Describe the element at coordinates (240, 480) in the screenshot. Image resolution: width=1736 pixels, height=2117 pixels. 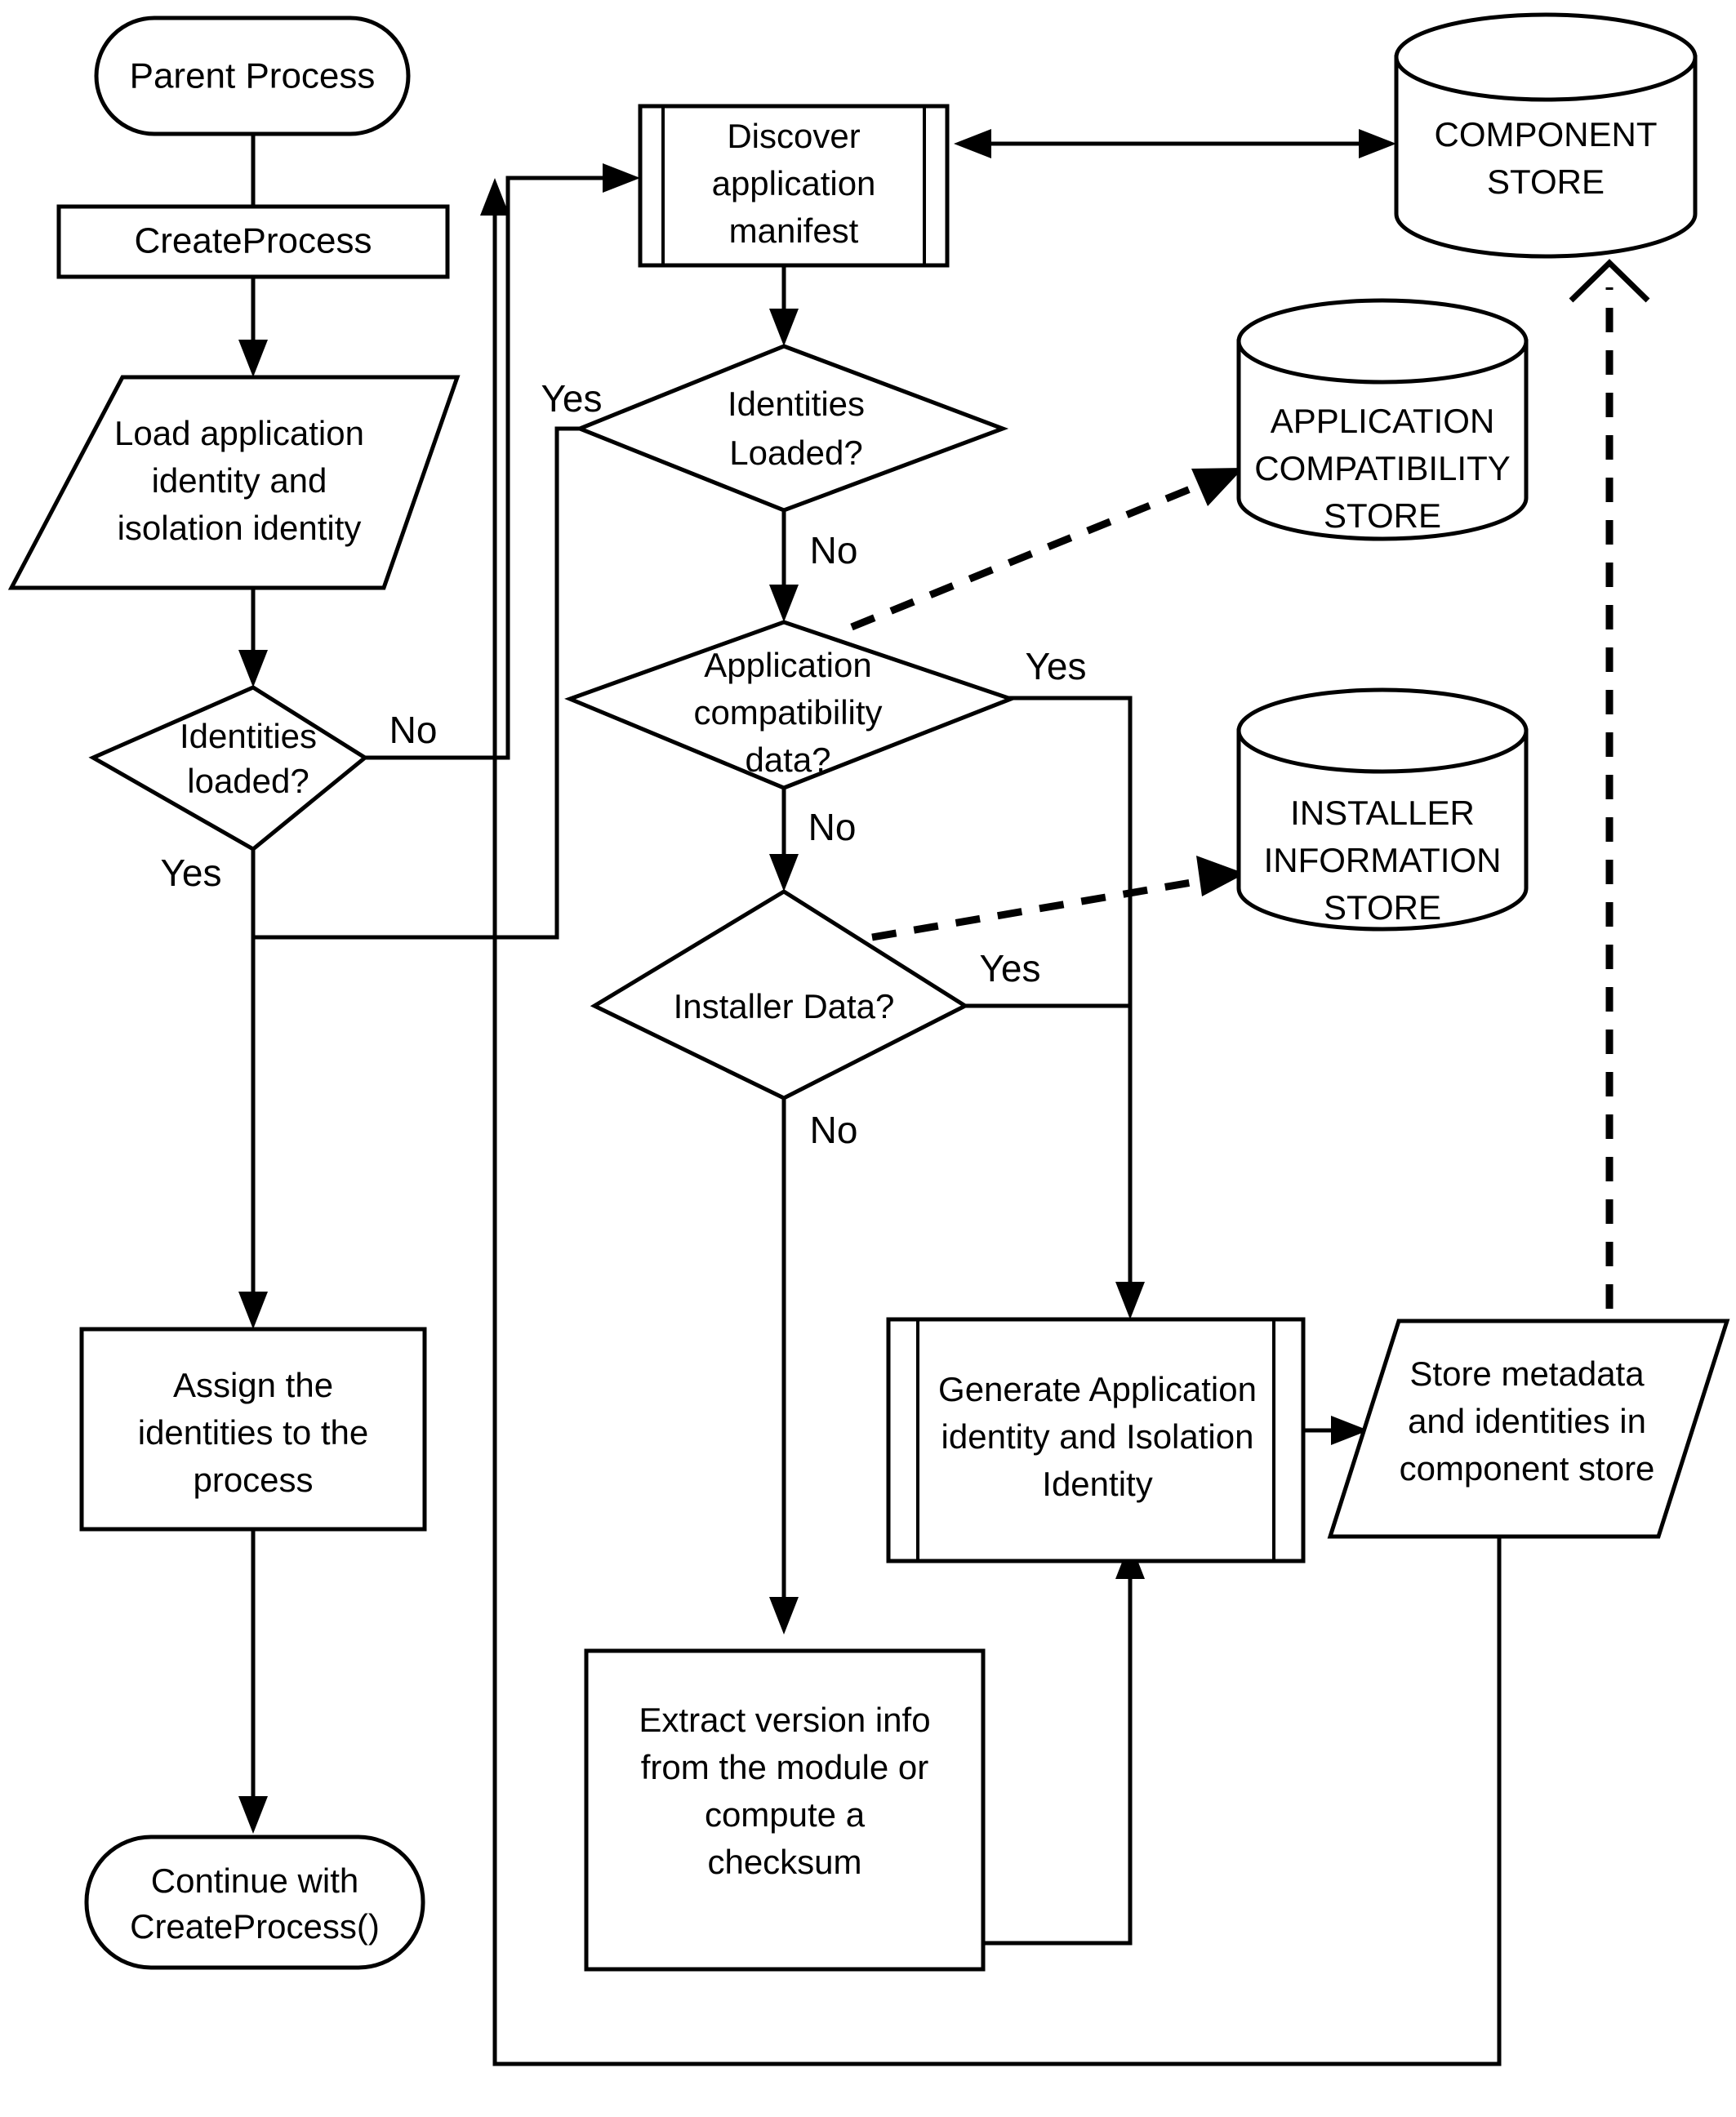
I see `node-load-identity-line2: identity and` at that location.